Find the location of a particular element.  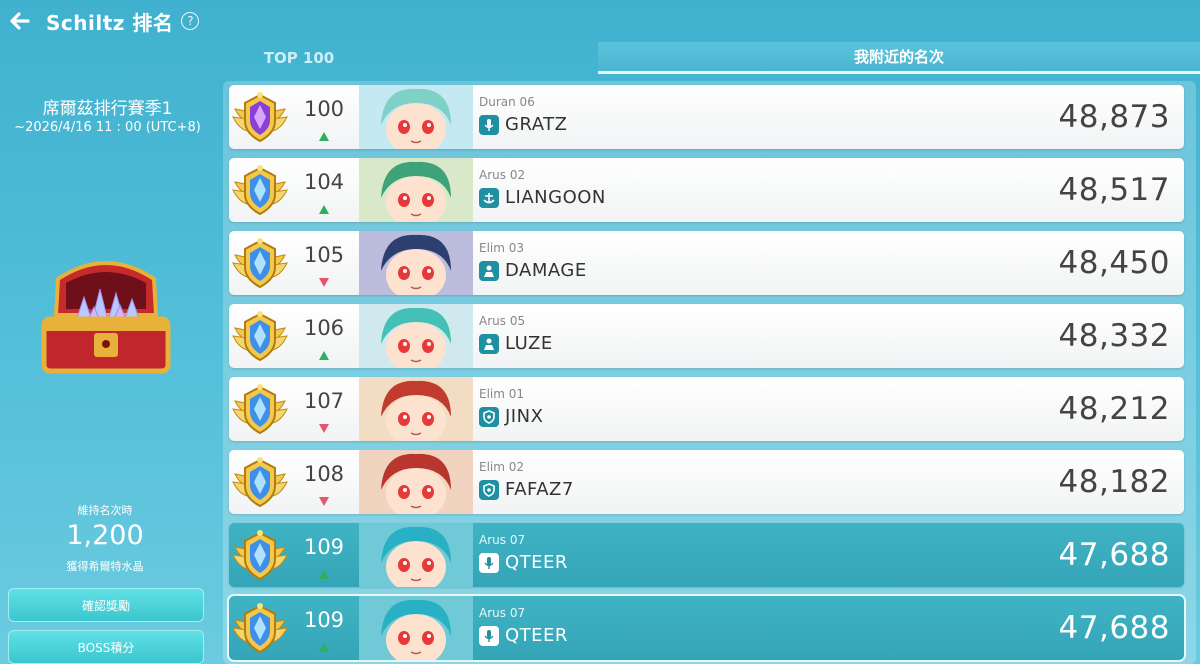

player-name-wrap: GRATZ is located at coordinates (523, 124).